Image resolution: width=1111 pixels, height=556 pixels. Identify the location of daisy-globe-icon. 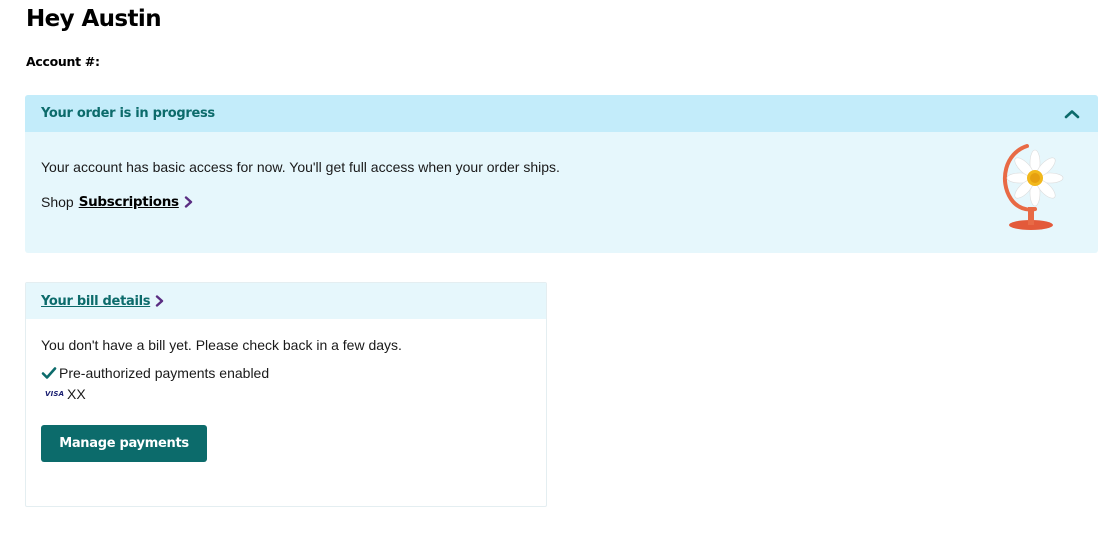
(1033, 187).